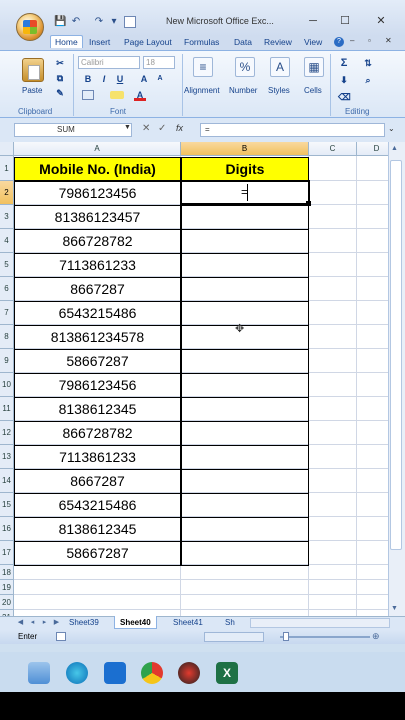 The image size is (405, 720). I want to click on mobile-number-cell: 6543215486, so click(97, 313).